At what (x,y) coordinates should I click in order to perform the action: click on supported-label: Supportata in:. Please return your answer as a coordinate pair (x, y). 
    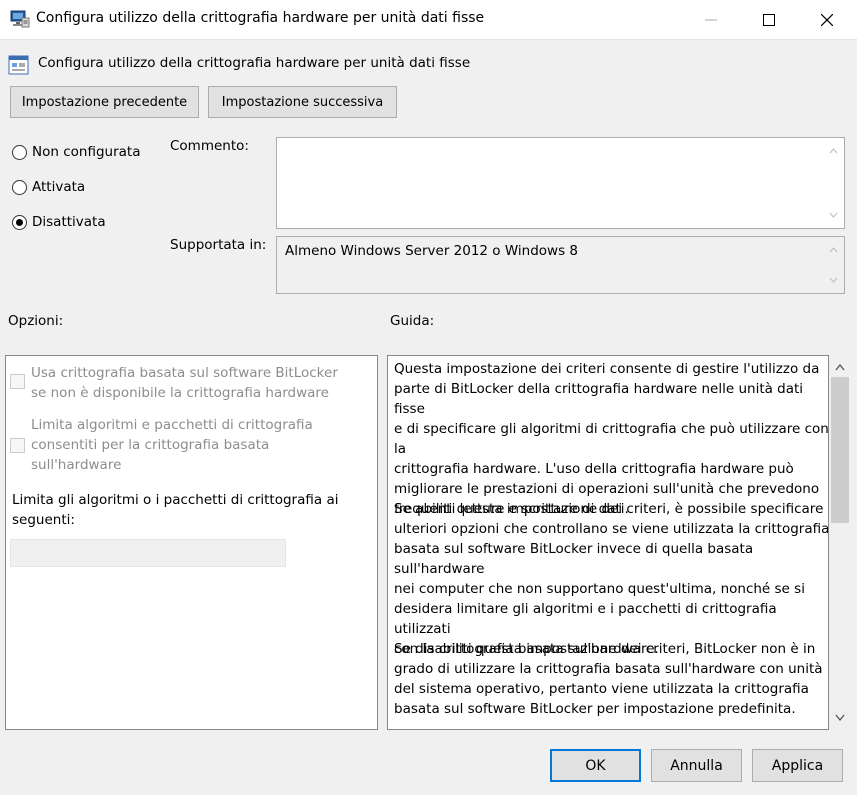
    Looking at the image, I should click on (218, 245).